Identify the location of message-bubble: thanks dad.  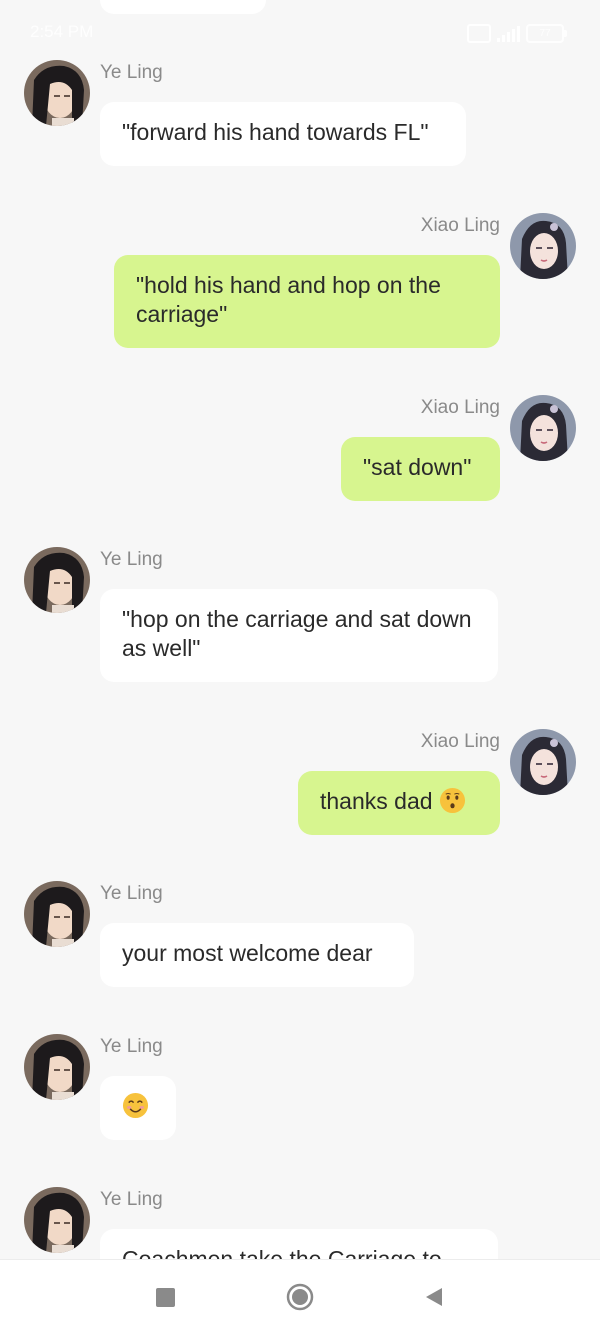
(399, 803).